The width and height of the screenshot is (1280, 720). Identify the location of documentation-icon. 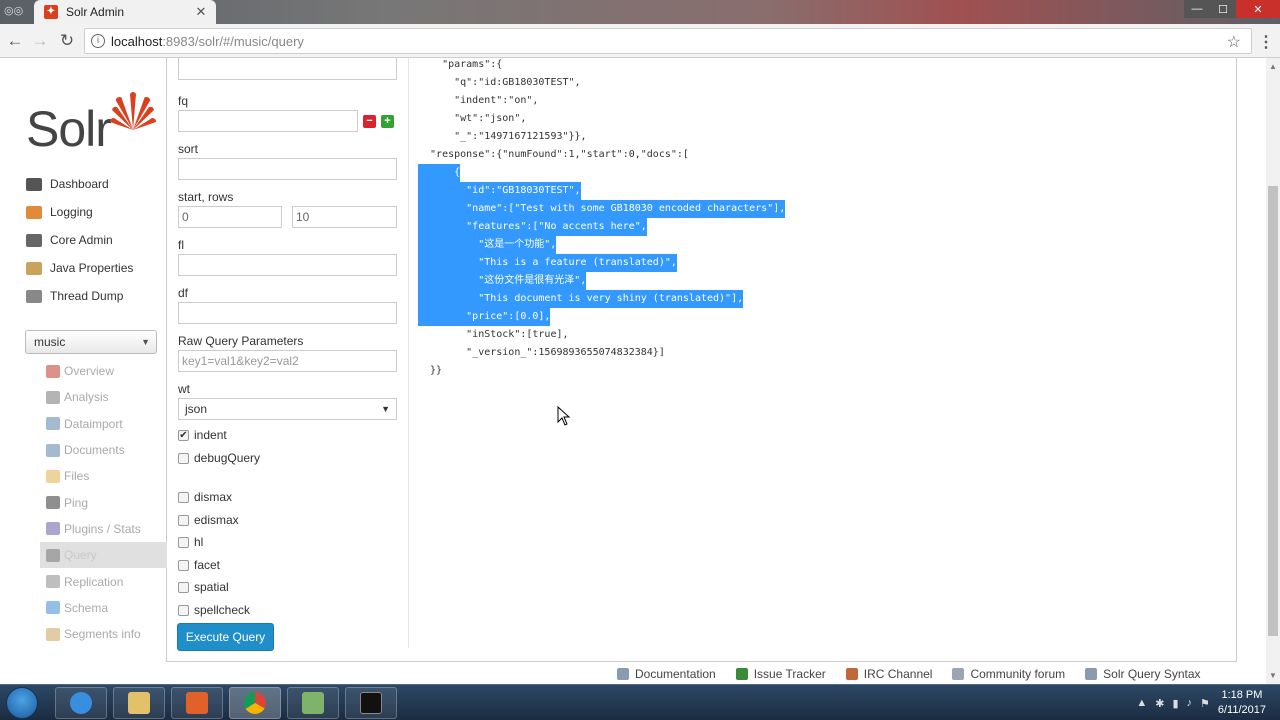
(623, 674).